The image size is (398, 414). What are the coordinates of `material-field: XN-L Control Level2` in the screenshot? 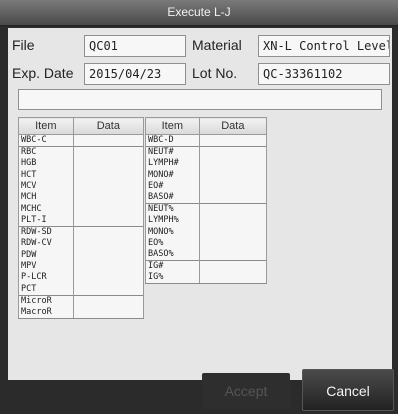 It's located at (324, 46).